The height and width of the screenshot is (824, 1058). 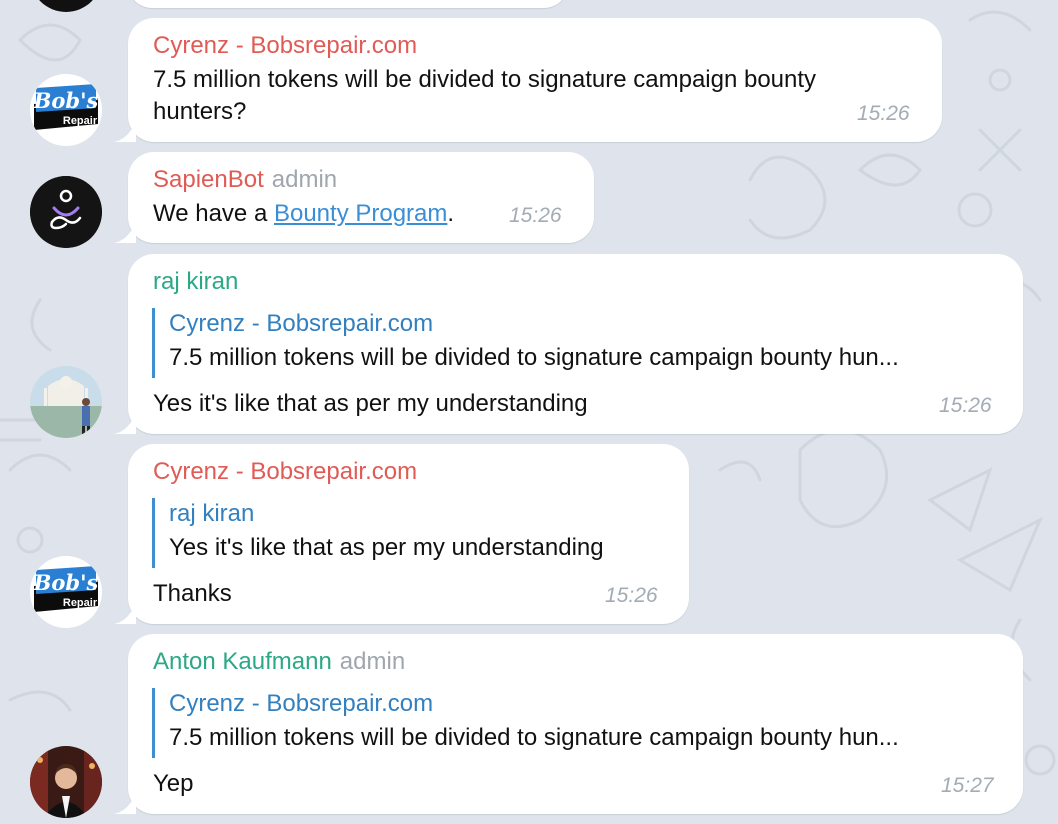 I want to click on sapien-bot-logo-icon, so click(x=66, y=212).